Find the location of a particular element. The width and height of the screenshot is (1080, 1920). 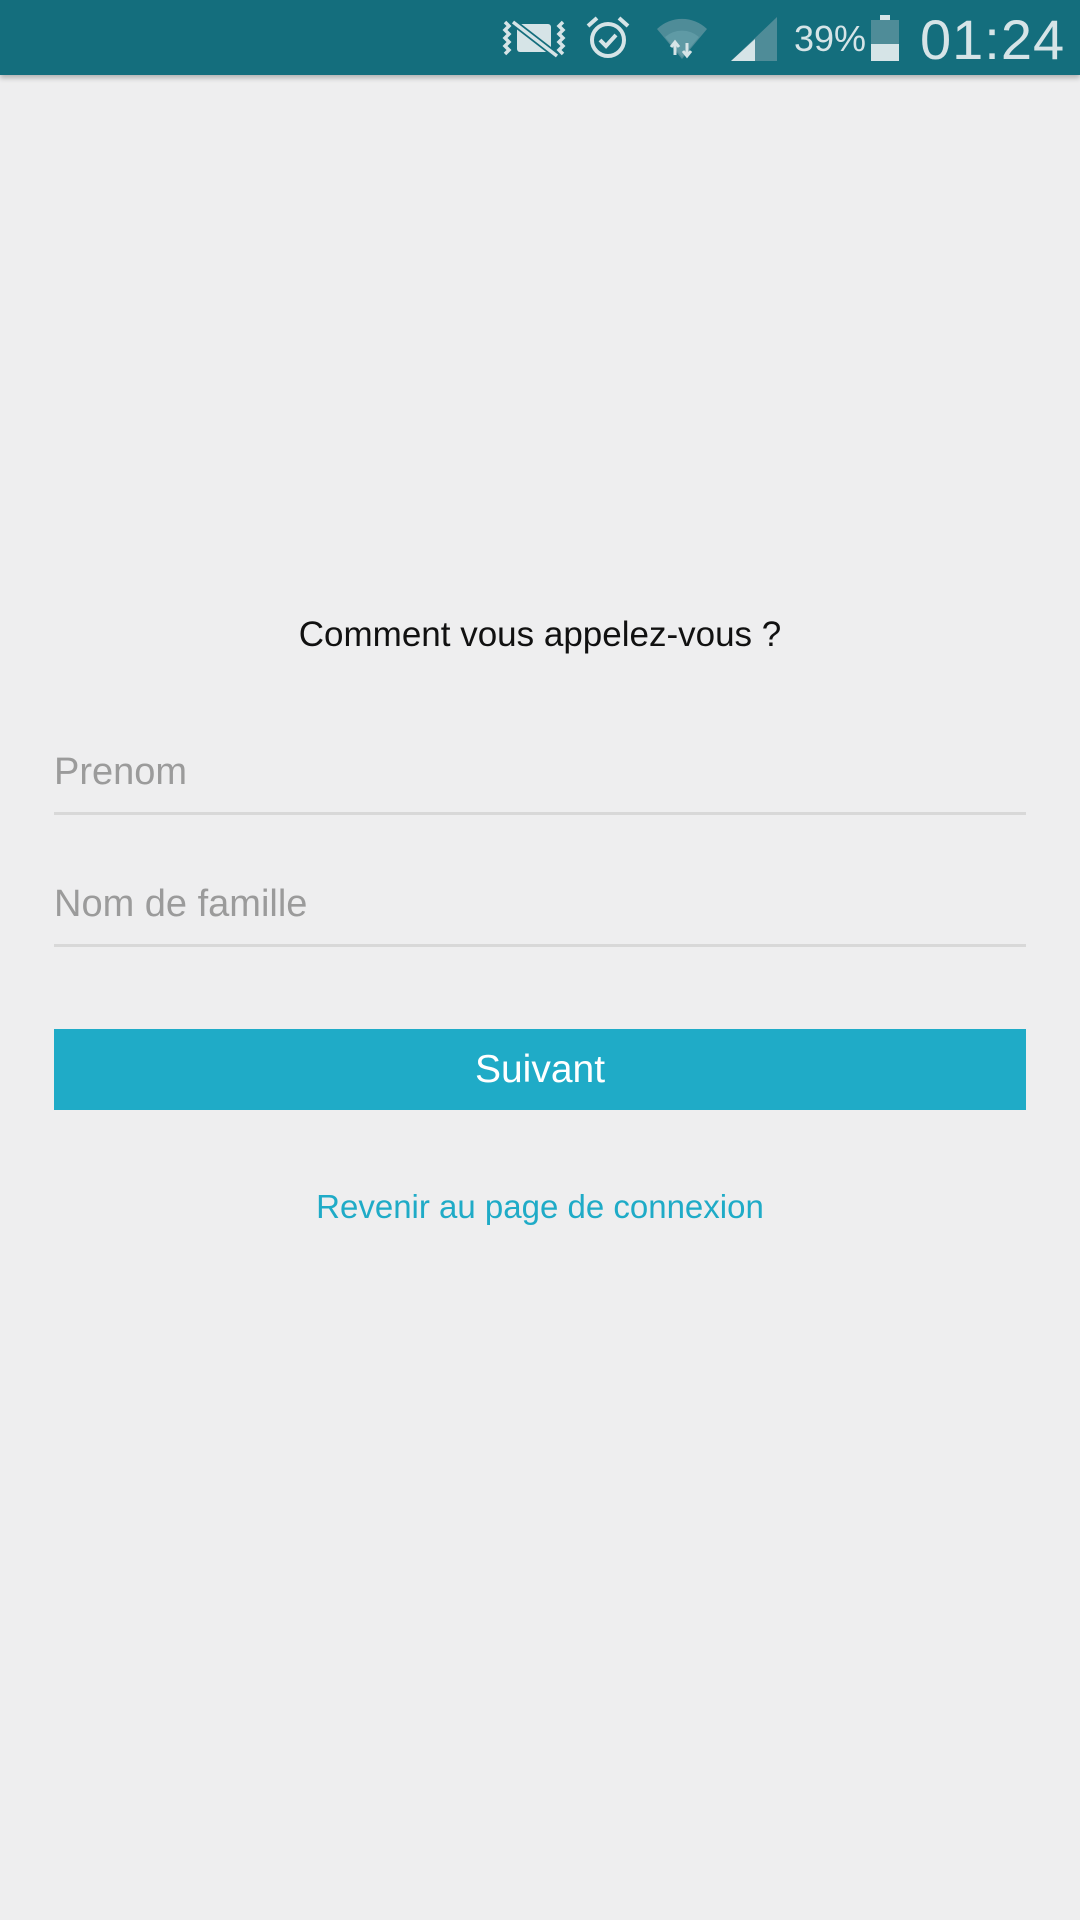

battery-percent: 39% is located at coordinates (830, 38).